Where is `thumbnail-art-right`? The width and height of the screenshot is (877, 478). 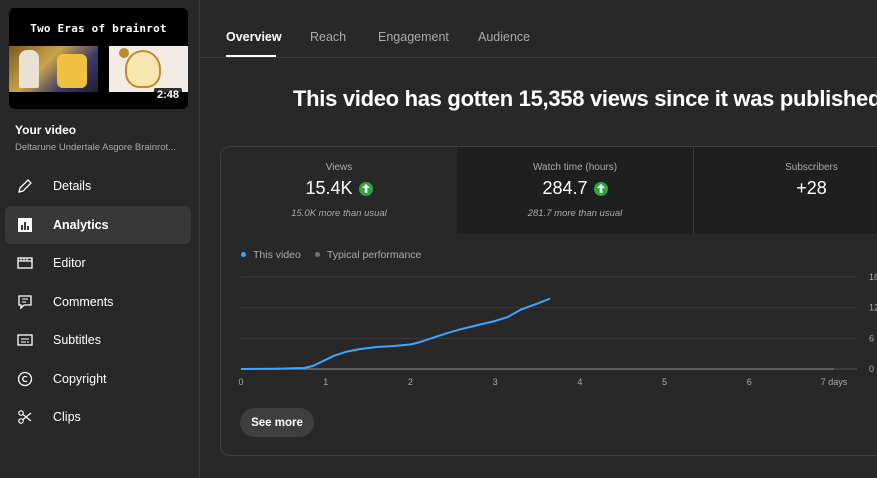
thumbnail-art-right is located at coordinates (148, 69).